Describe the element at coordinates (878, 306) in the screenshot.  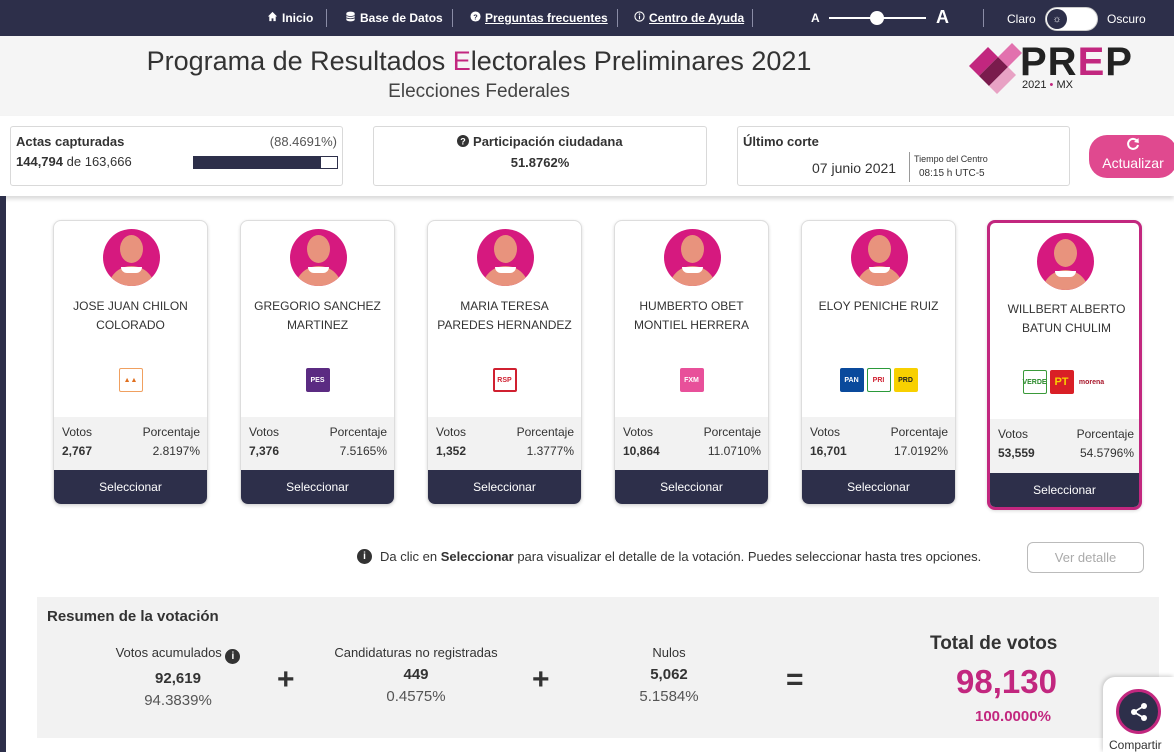
I see `candidate-name: ELOY PENICHE RUIZ` at that location.